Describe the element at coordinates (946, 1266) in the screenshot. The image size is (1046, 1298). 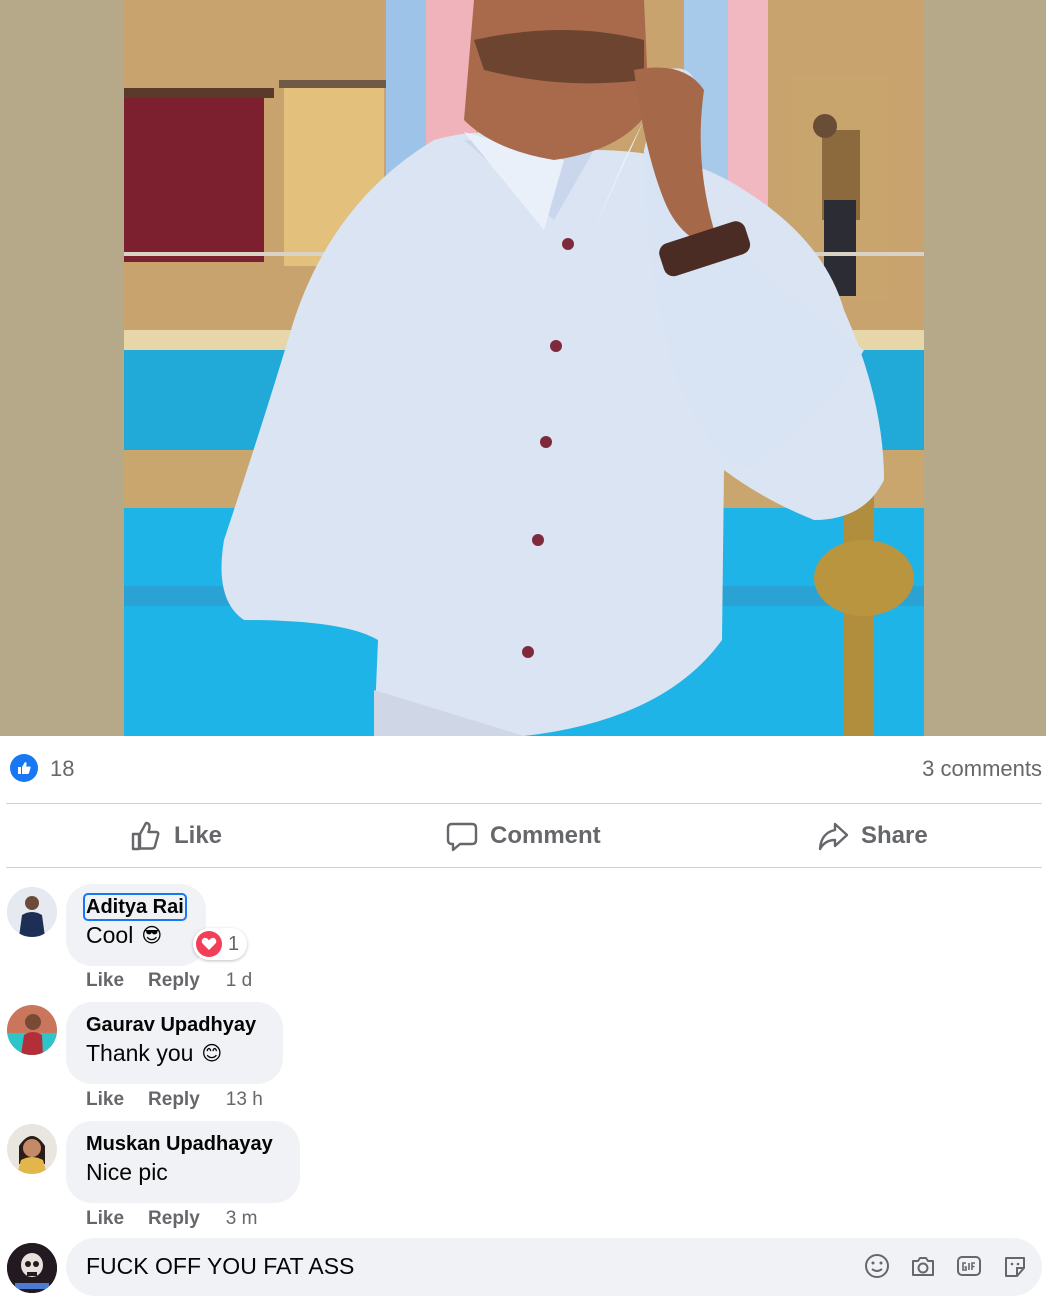
I see `composer-tools` at that location.